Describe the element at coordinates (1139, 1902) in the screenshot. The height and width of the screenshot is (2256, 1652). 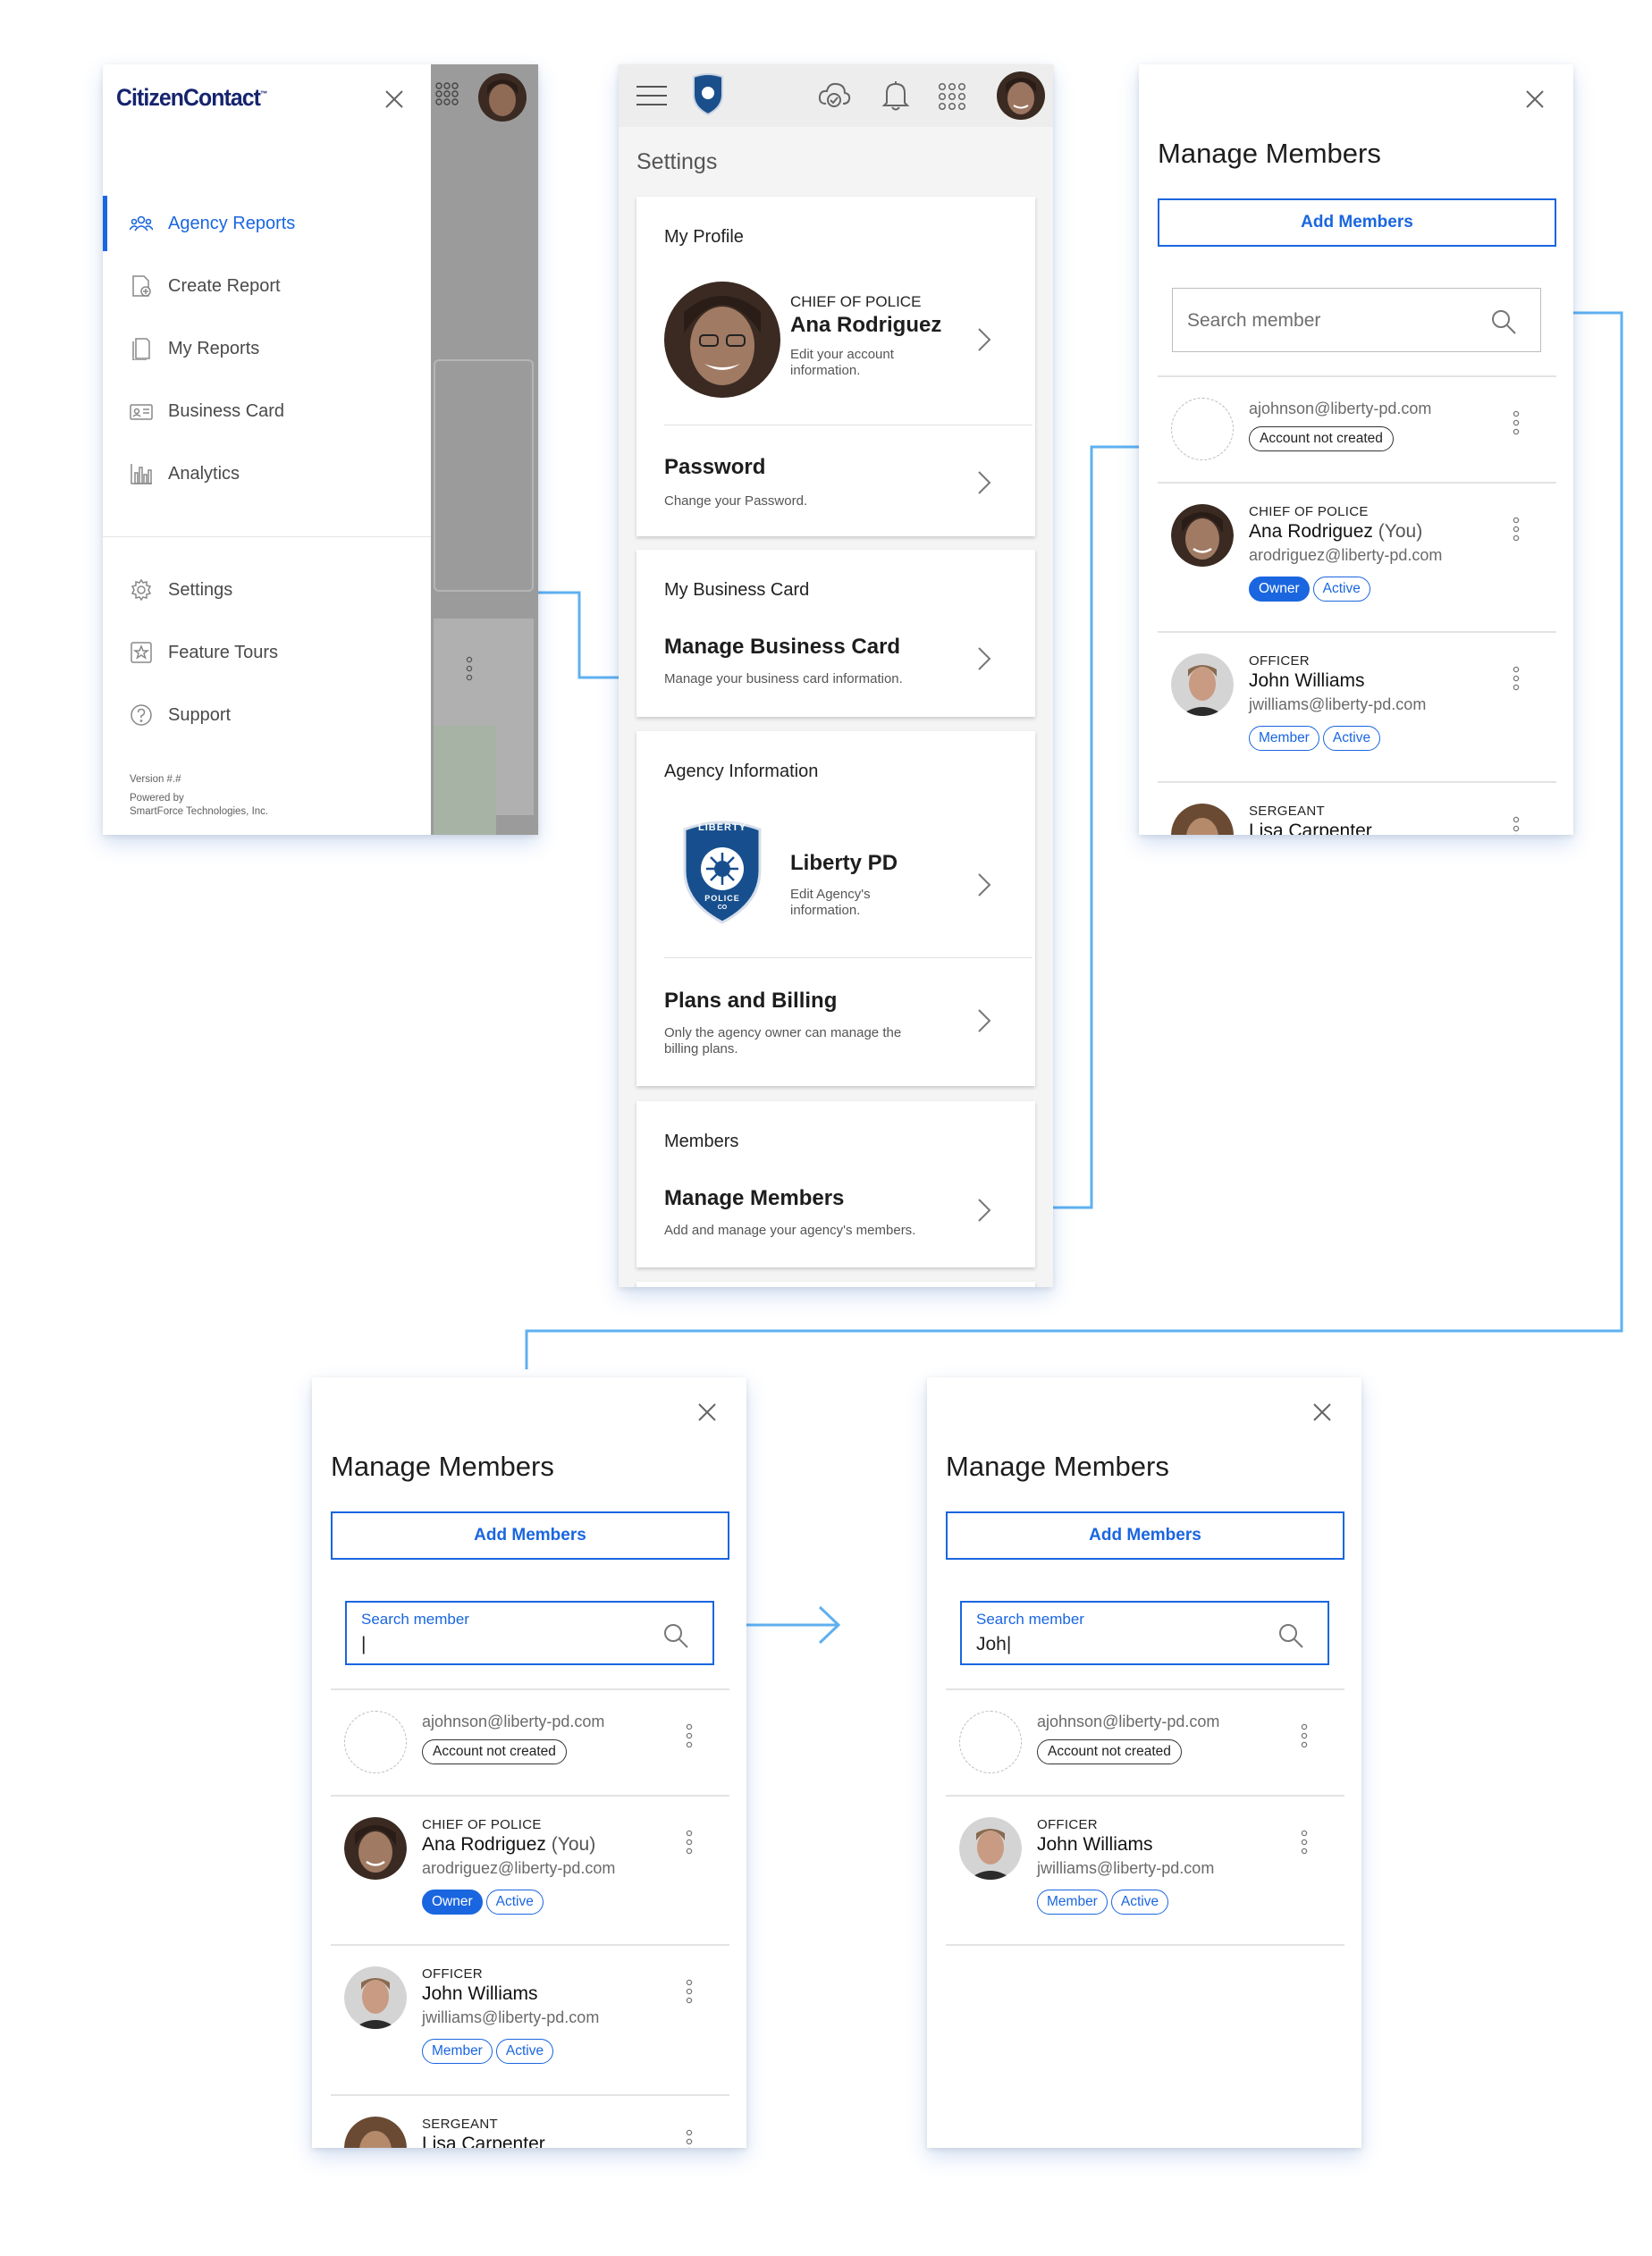
I see `status-badge: Active` at that location.